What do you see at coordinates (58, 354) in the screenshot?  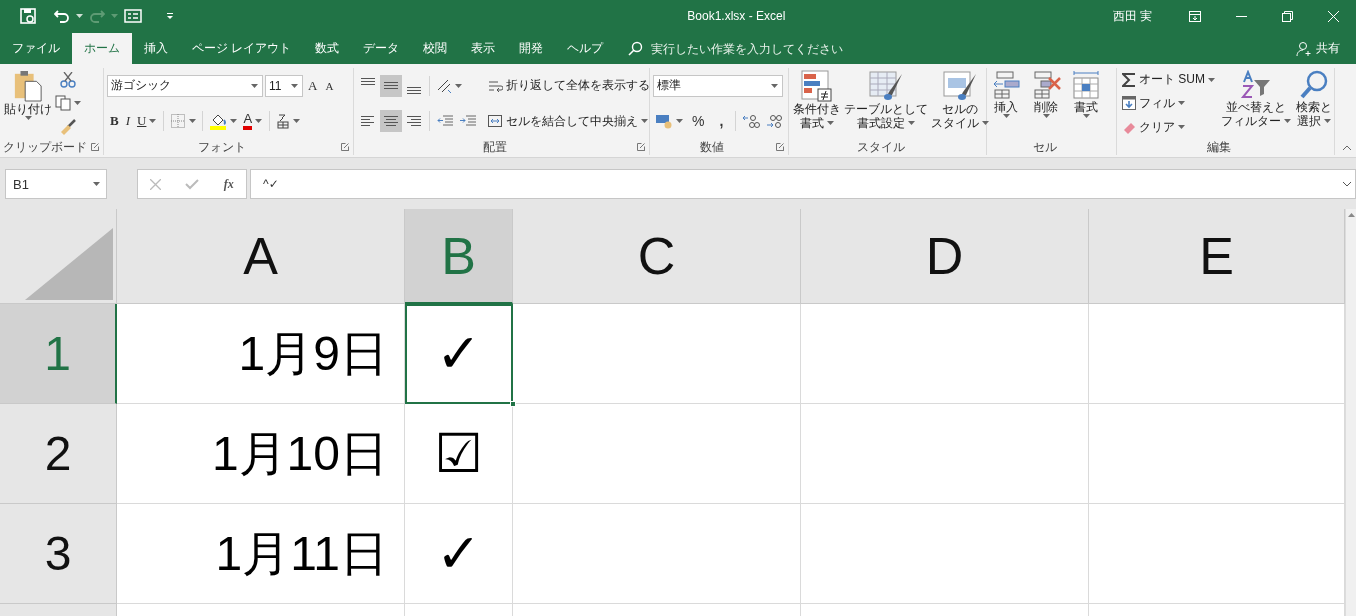 I see `row-header: 1` at bounding box center [58, 354].